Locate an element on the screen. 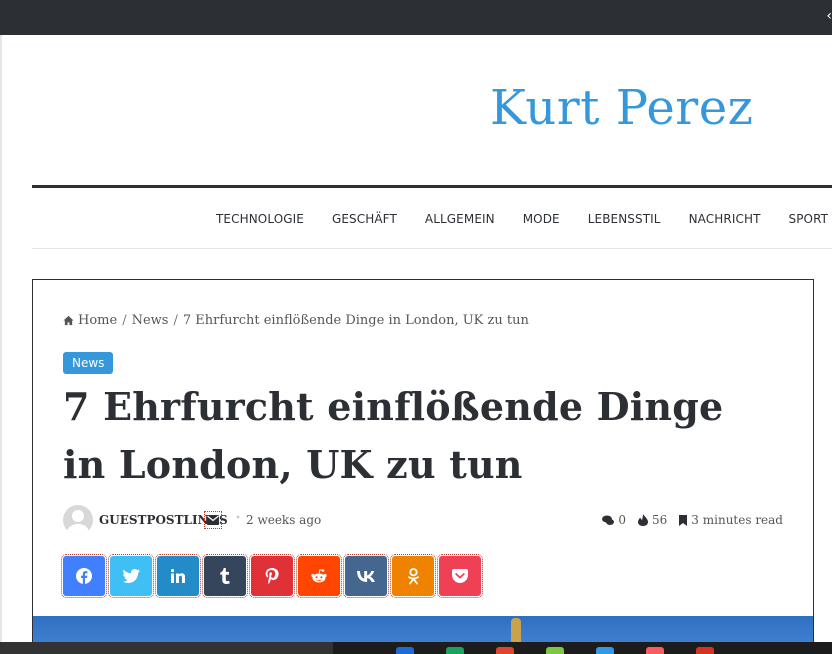  page-edge is located at coordinates (1, 344).